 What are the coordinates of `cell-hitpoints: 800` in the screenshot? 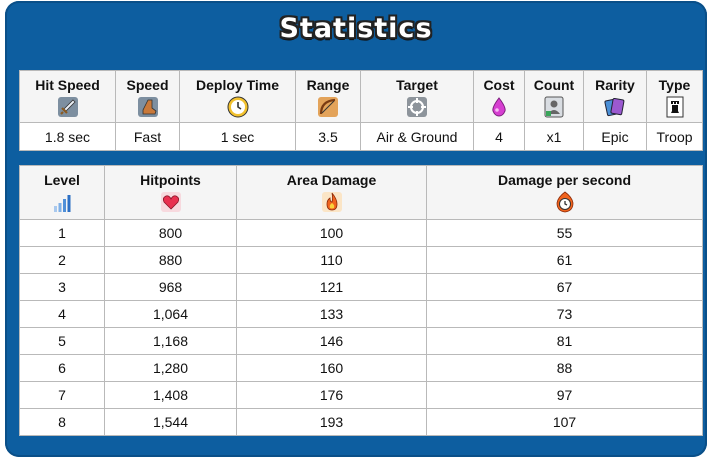 It's located at (170, 233).